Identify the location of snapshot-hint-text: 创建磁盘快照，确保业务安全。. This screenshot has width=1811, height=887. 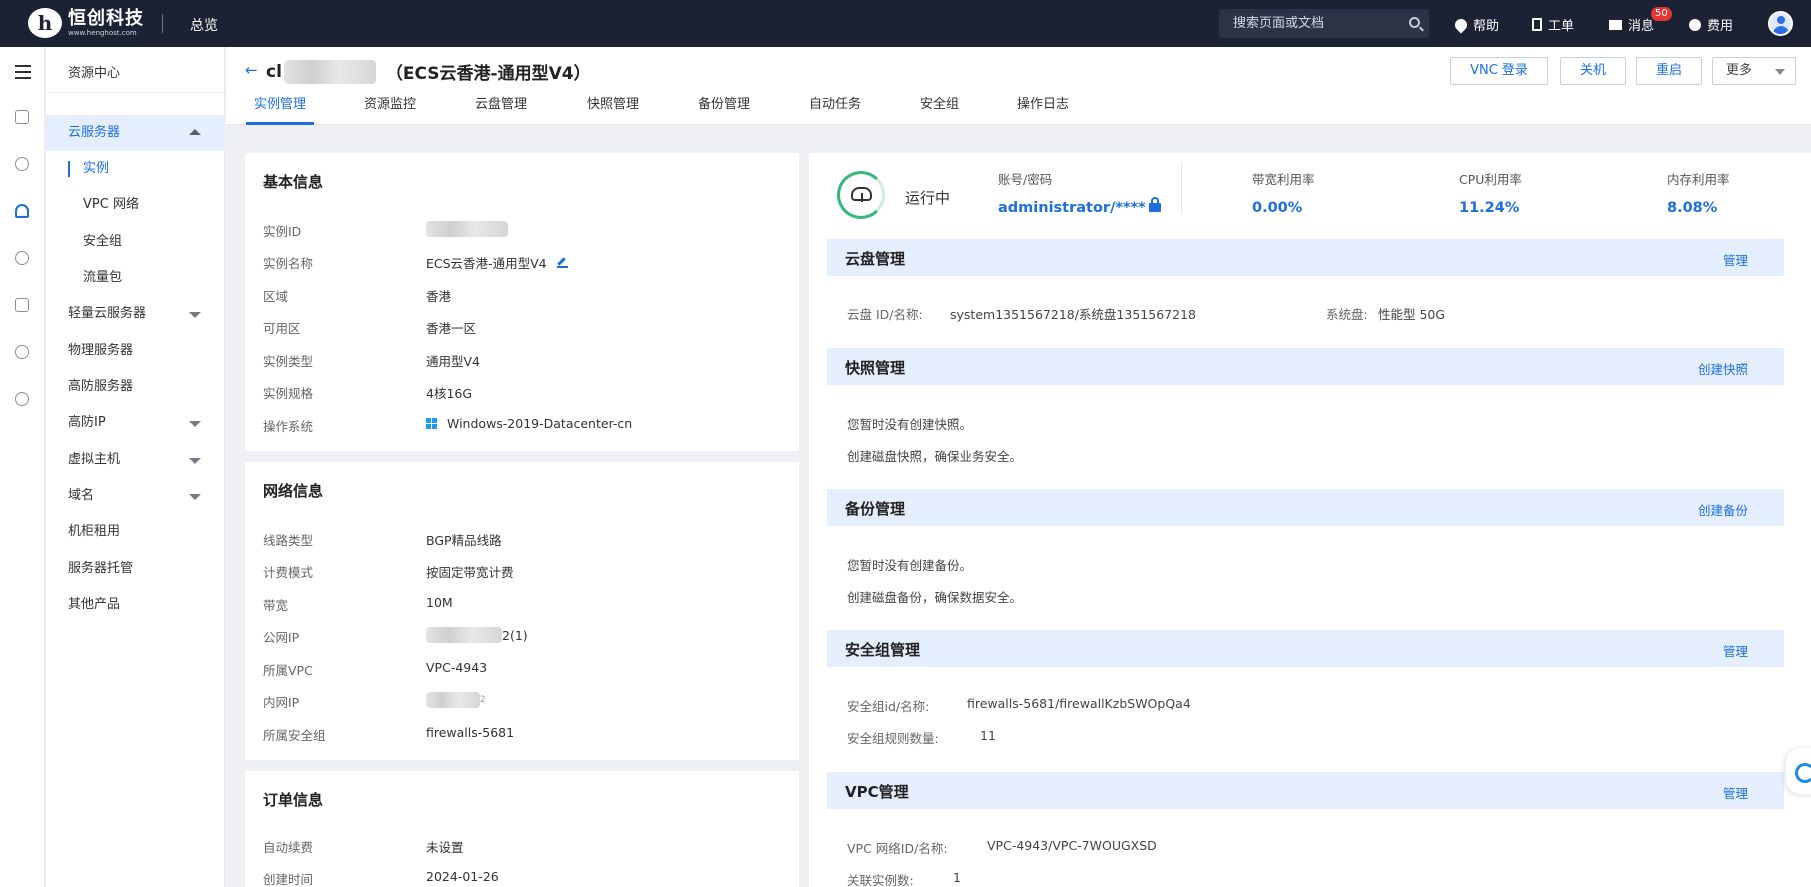
(935, 456).